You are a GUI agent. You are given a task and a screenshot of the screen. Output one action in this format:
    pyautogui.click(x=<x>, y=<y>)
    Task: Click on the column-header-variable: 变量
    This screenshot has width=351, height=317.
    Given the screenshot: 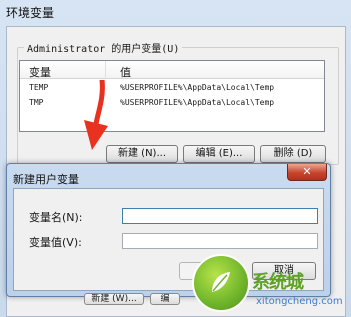 What is the action you would take?
    pyautogui.click(x=40, y=72)
    